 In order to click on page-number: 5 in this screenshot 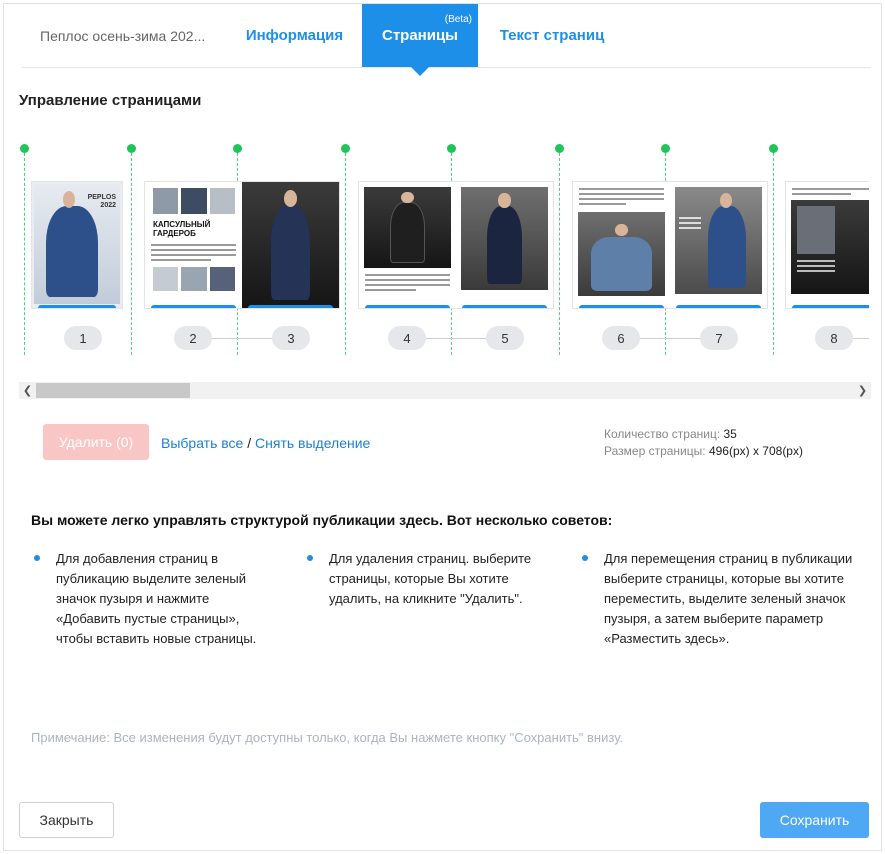, I will do `click(505, 338)`.